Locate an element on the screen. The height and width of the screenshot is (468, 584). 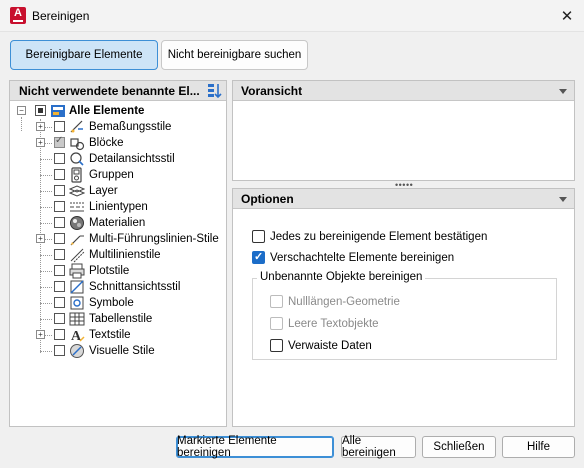
tree-item: Linientypen is located at coordinates (118, 207).